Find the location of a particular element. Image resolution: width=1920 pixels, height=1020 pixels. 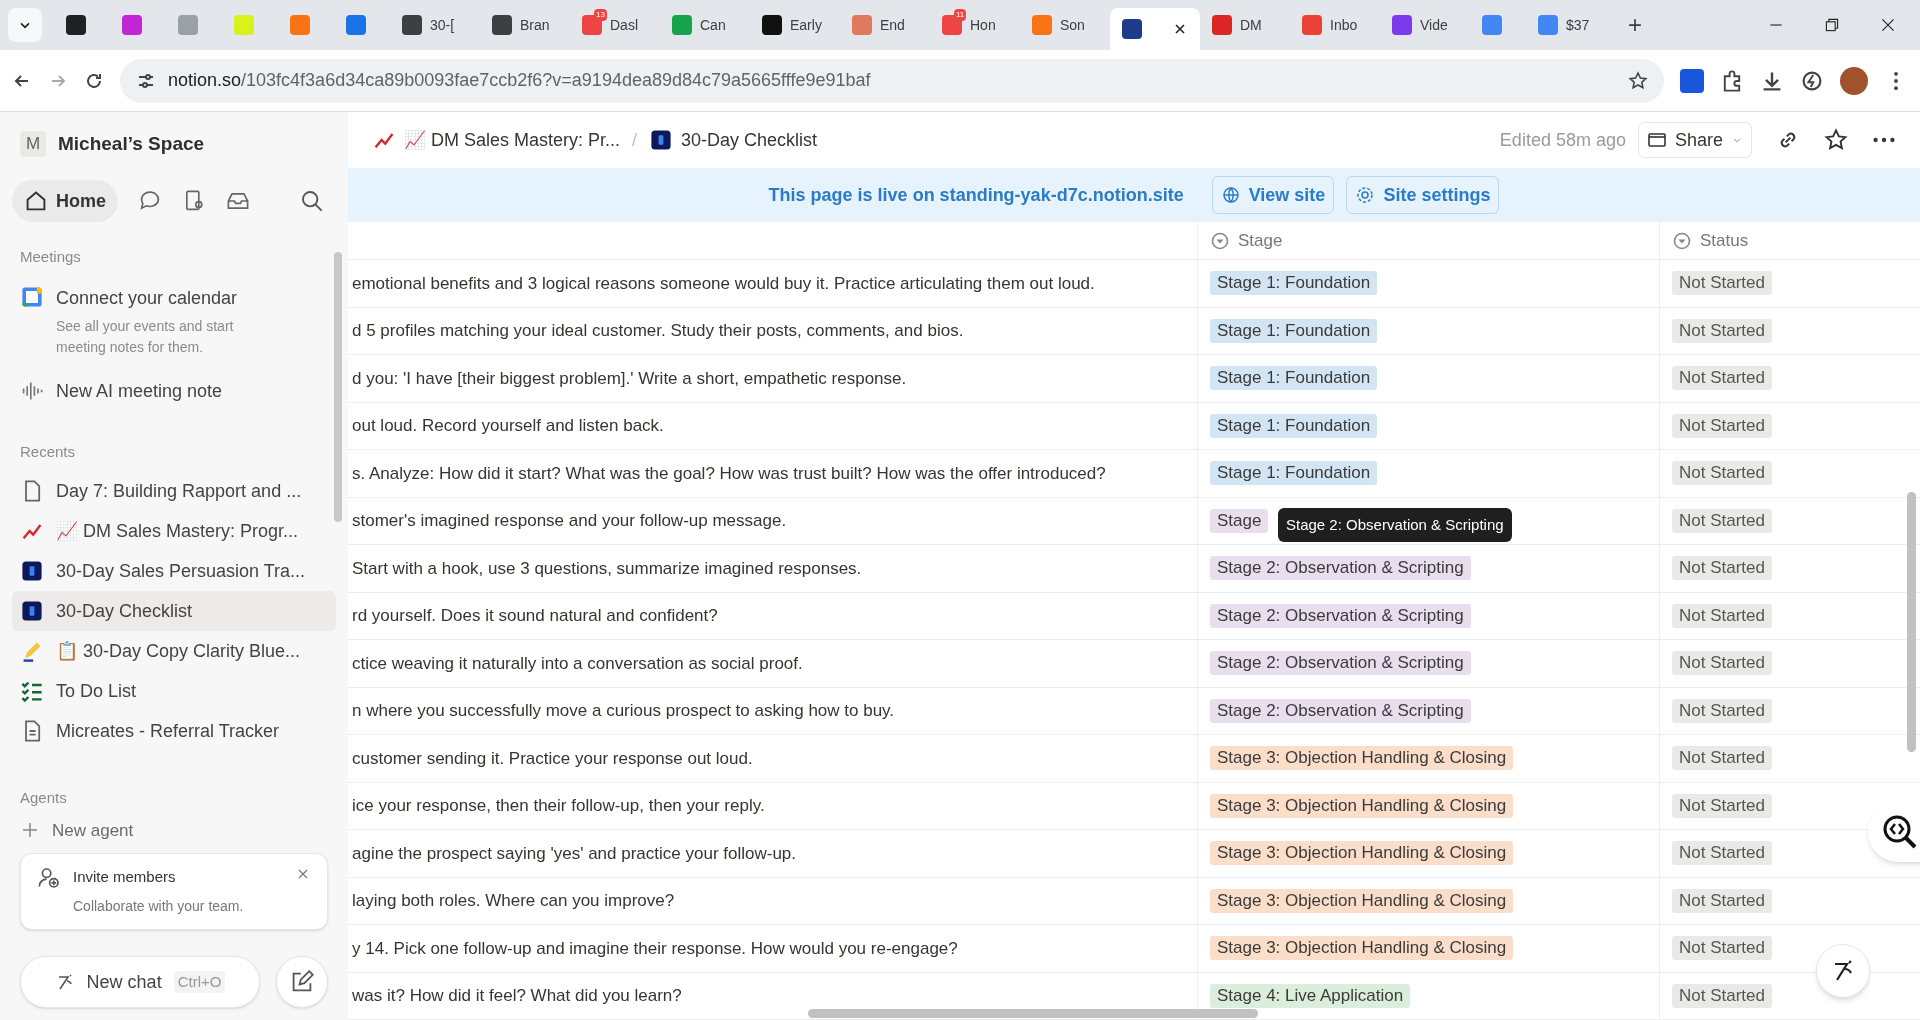

restore-icon is located at coordinates (1832, 25).